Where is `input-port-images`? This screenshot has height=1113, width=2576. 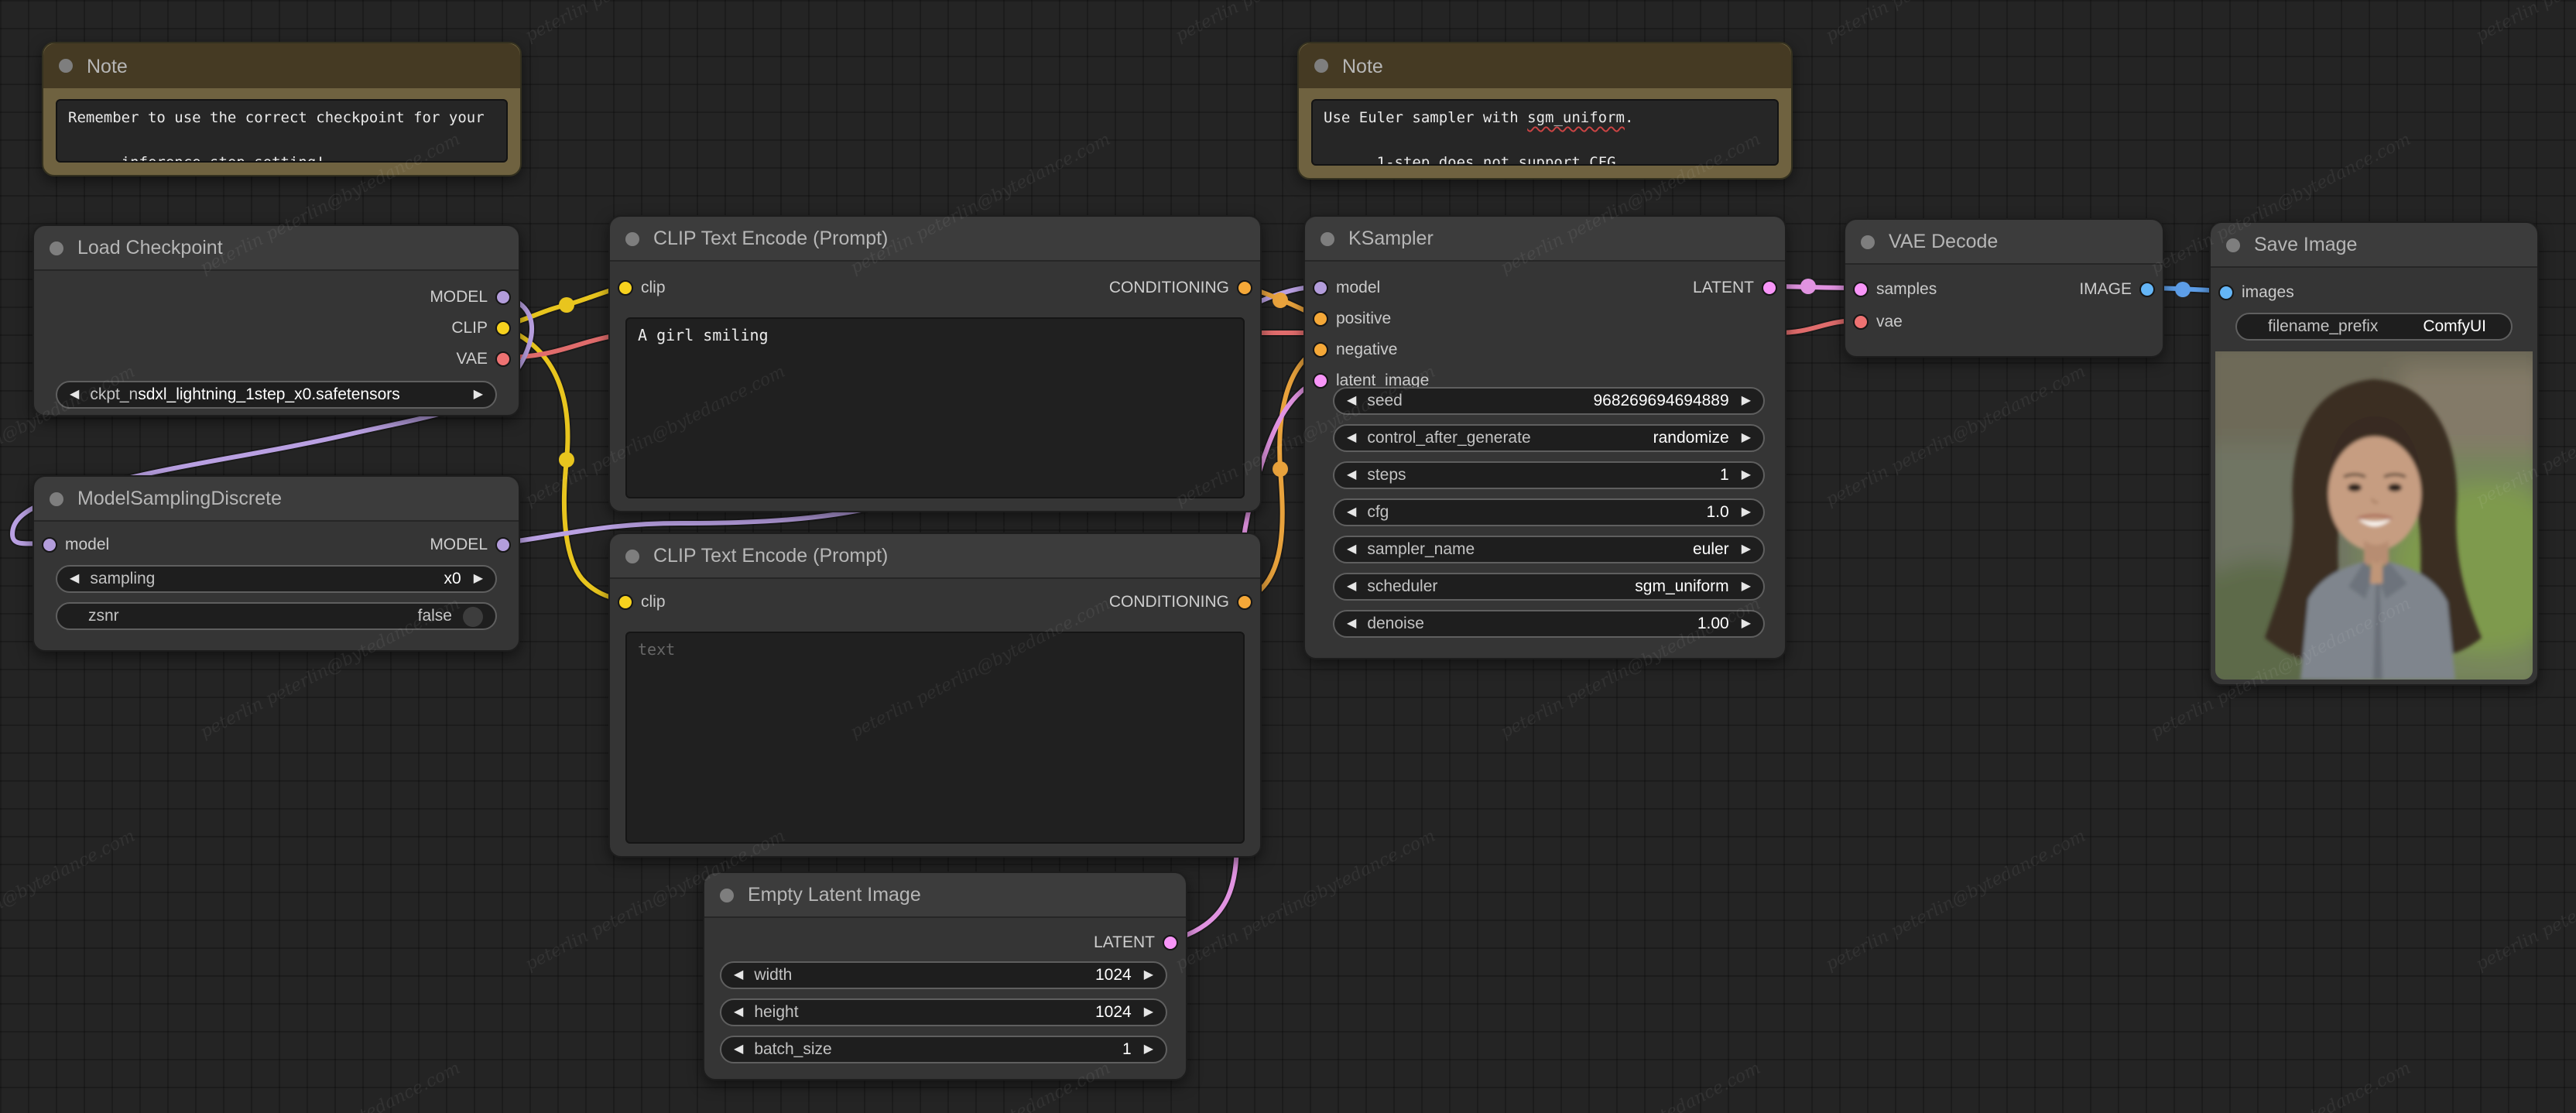
input-port-images is located at coordinates (2226, 293).